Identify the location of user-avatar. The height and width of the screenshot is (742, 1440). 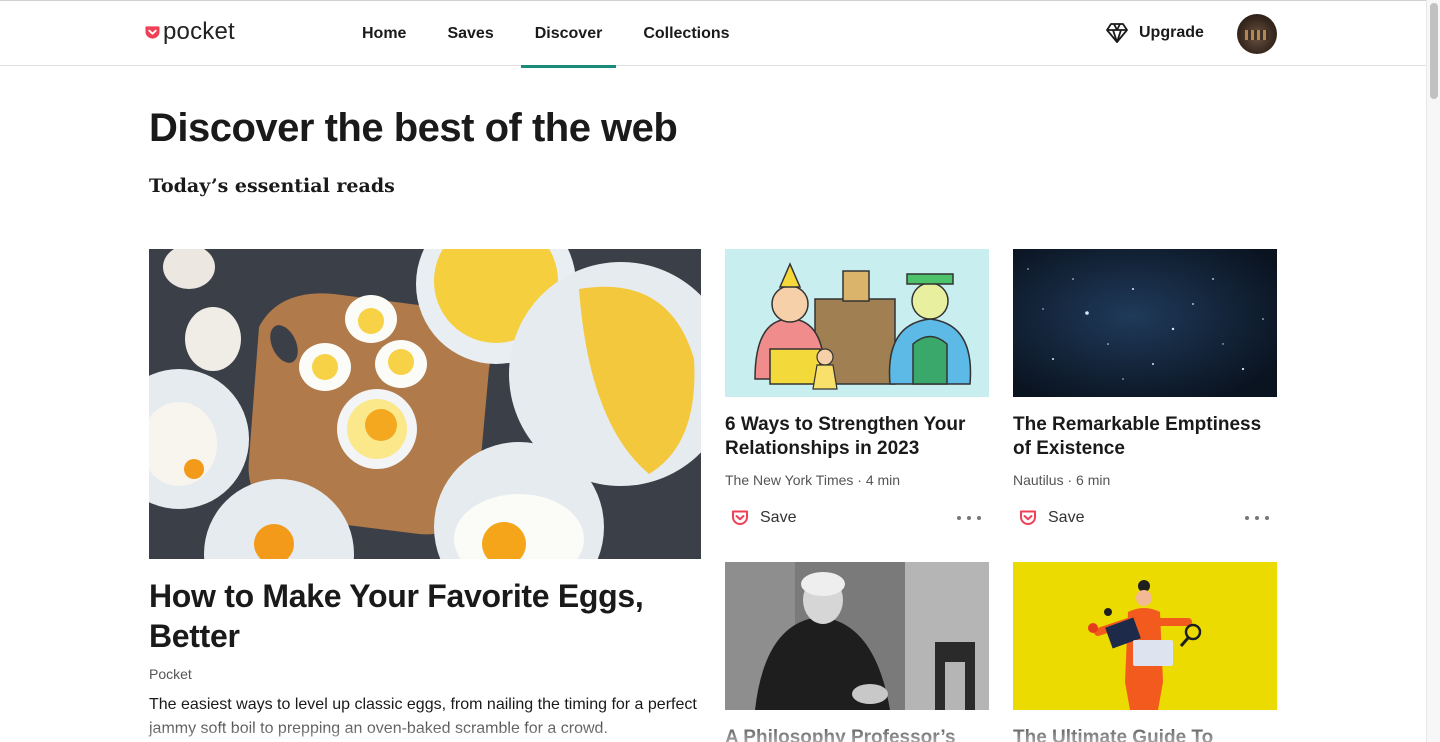
(1257, 34).